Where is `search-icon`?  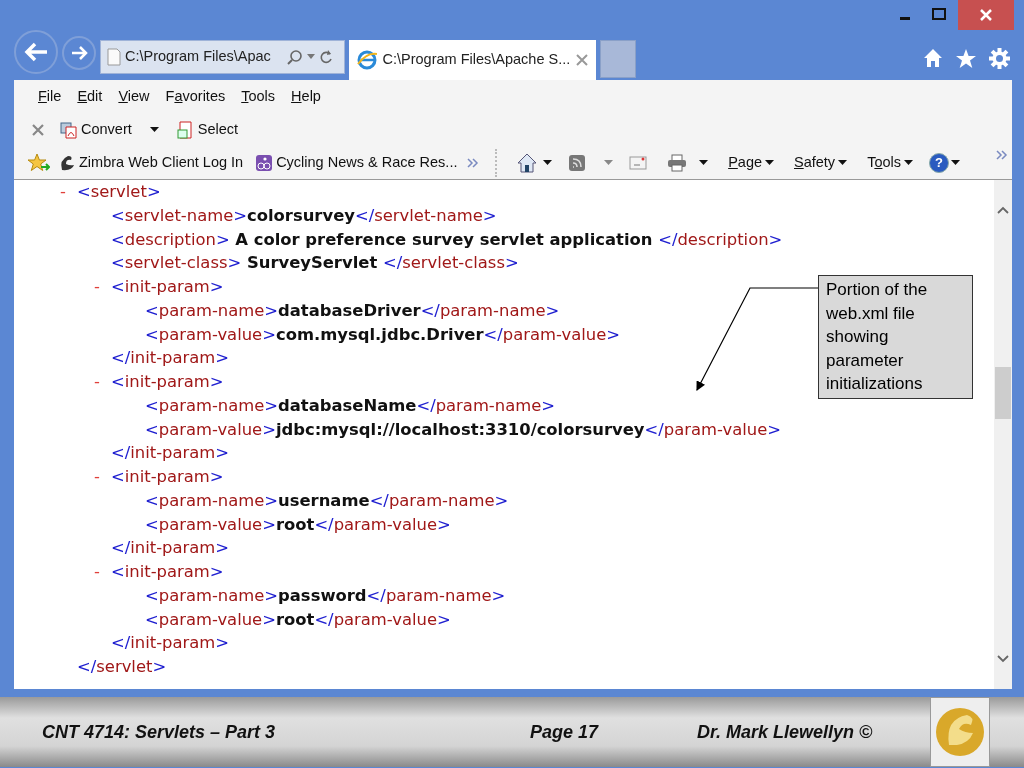 search-icon is located at coordinates (295, 57).